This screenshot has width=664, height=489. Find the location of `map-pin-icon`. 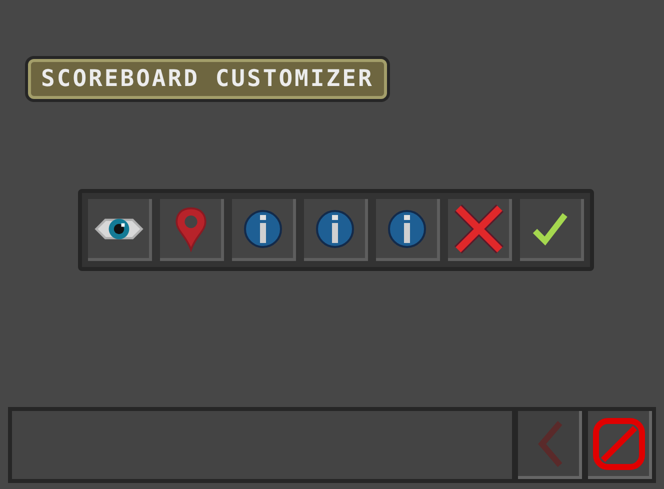

map-pin-icon is located at coordinates (190, 229).